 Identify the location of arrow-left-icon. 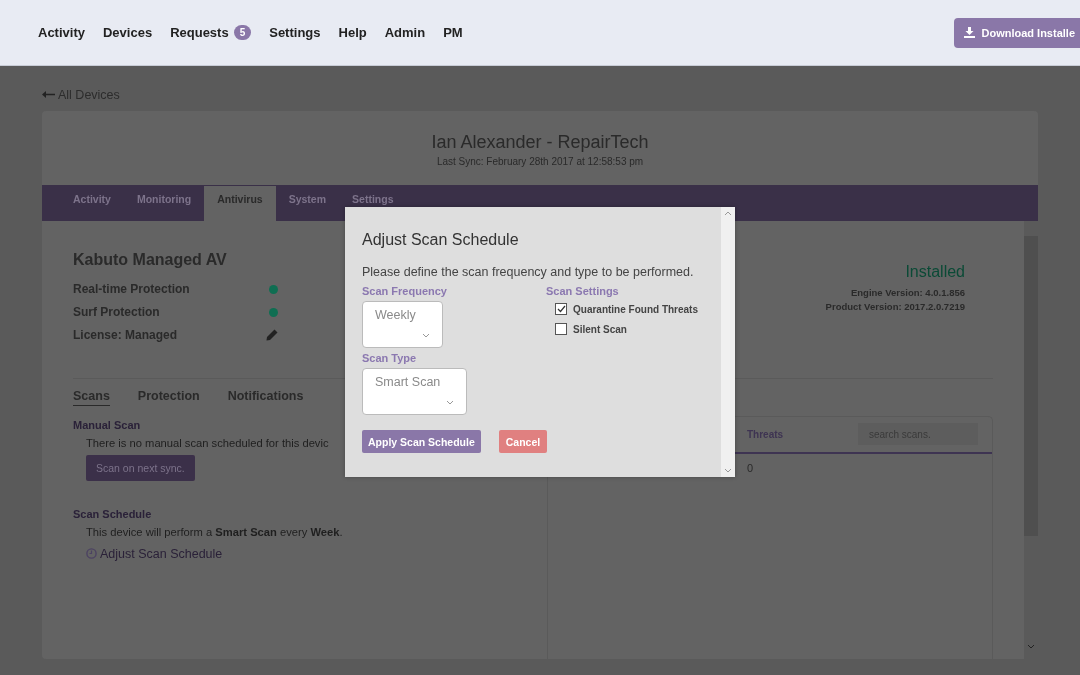
(48, 94).